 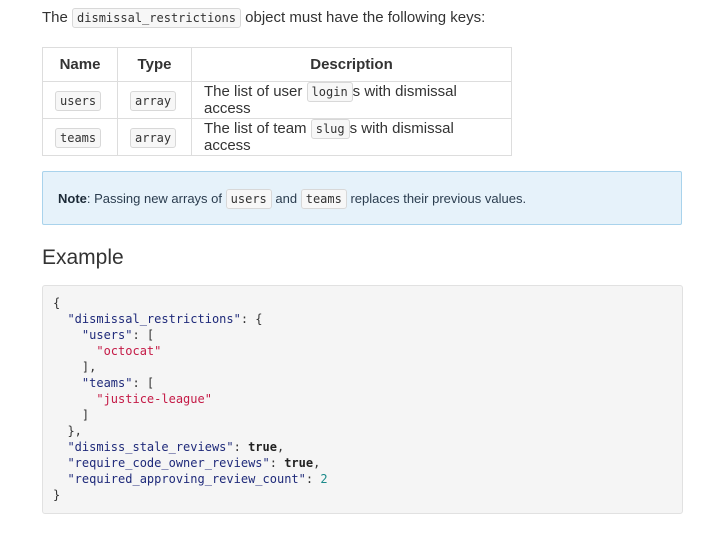 I want to click on note-text-3: replaces their previous values., so click(x=438, y=198).